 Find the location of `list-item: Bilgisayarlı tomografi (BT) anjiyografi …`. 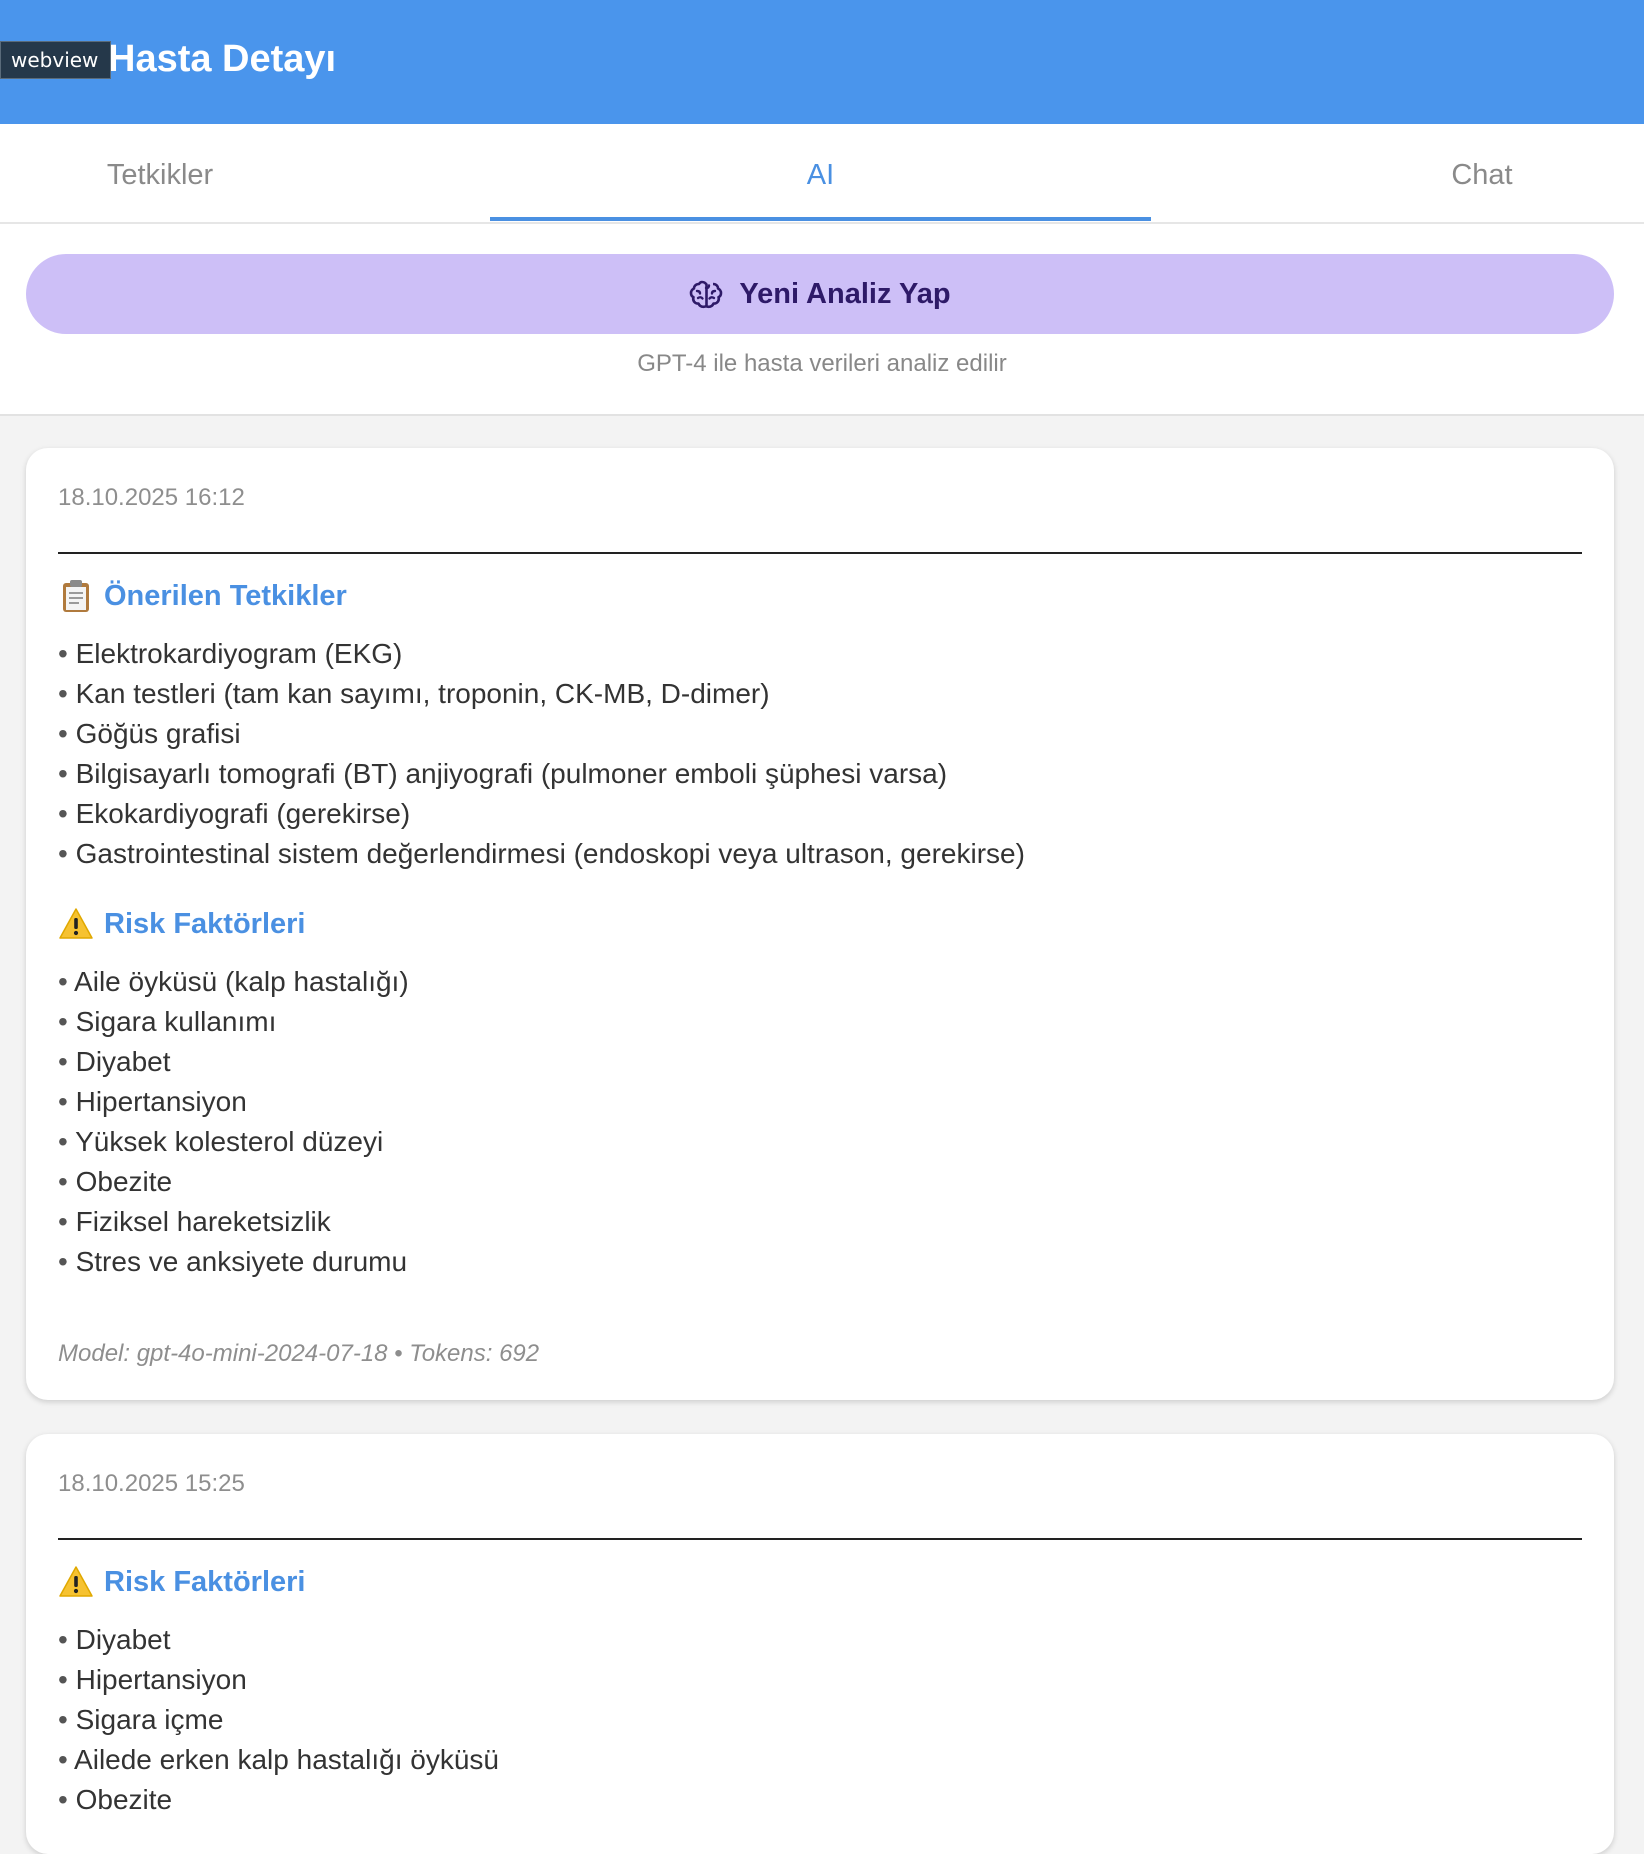

list-item: Bilgisayarlı tomografi (BT) anjiyografi … is located at coordinates (541, 774).